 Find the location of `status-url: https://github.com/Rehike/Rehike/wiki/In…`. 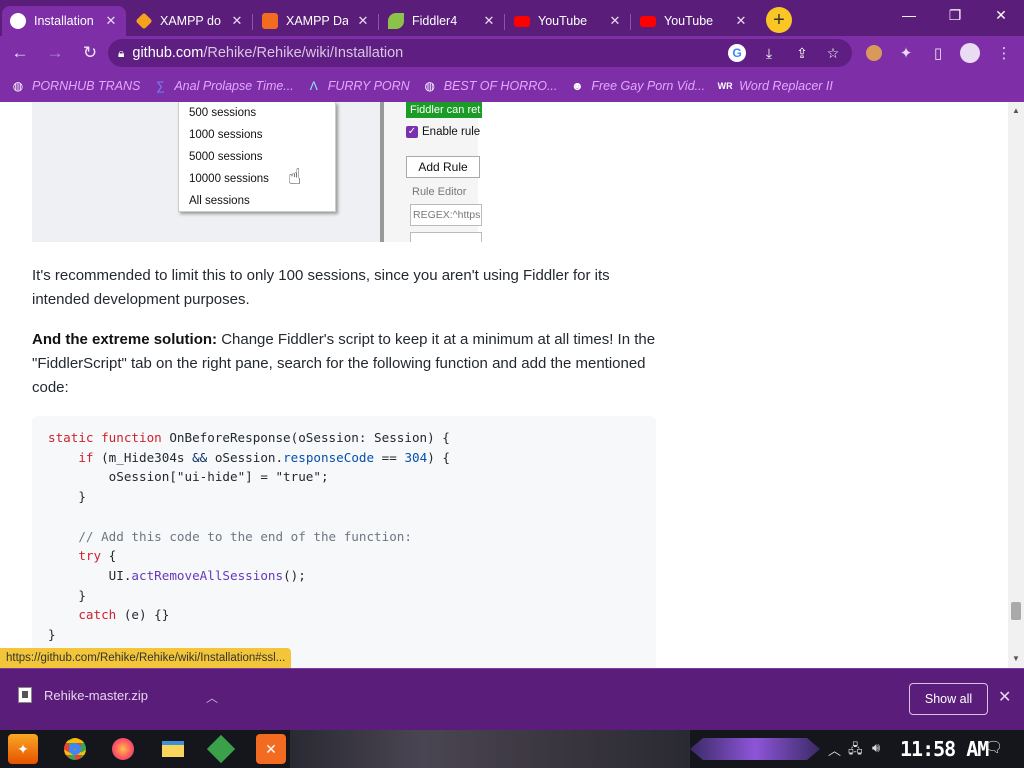

status-url: https://github.com/Rehike/Rehike/wiki/In… is located at coordinates (146, 658).